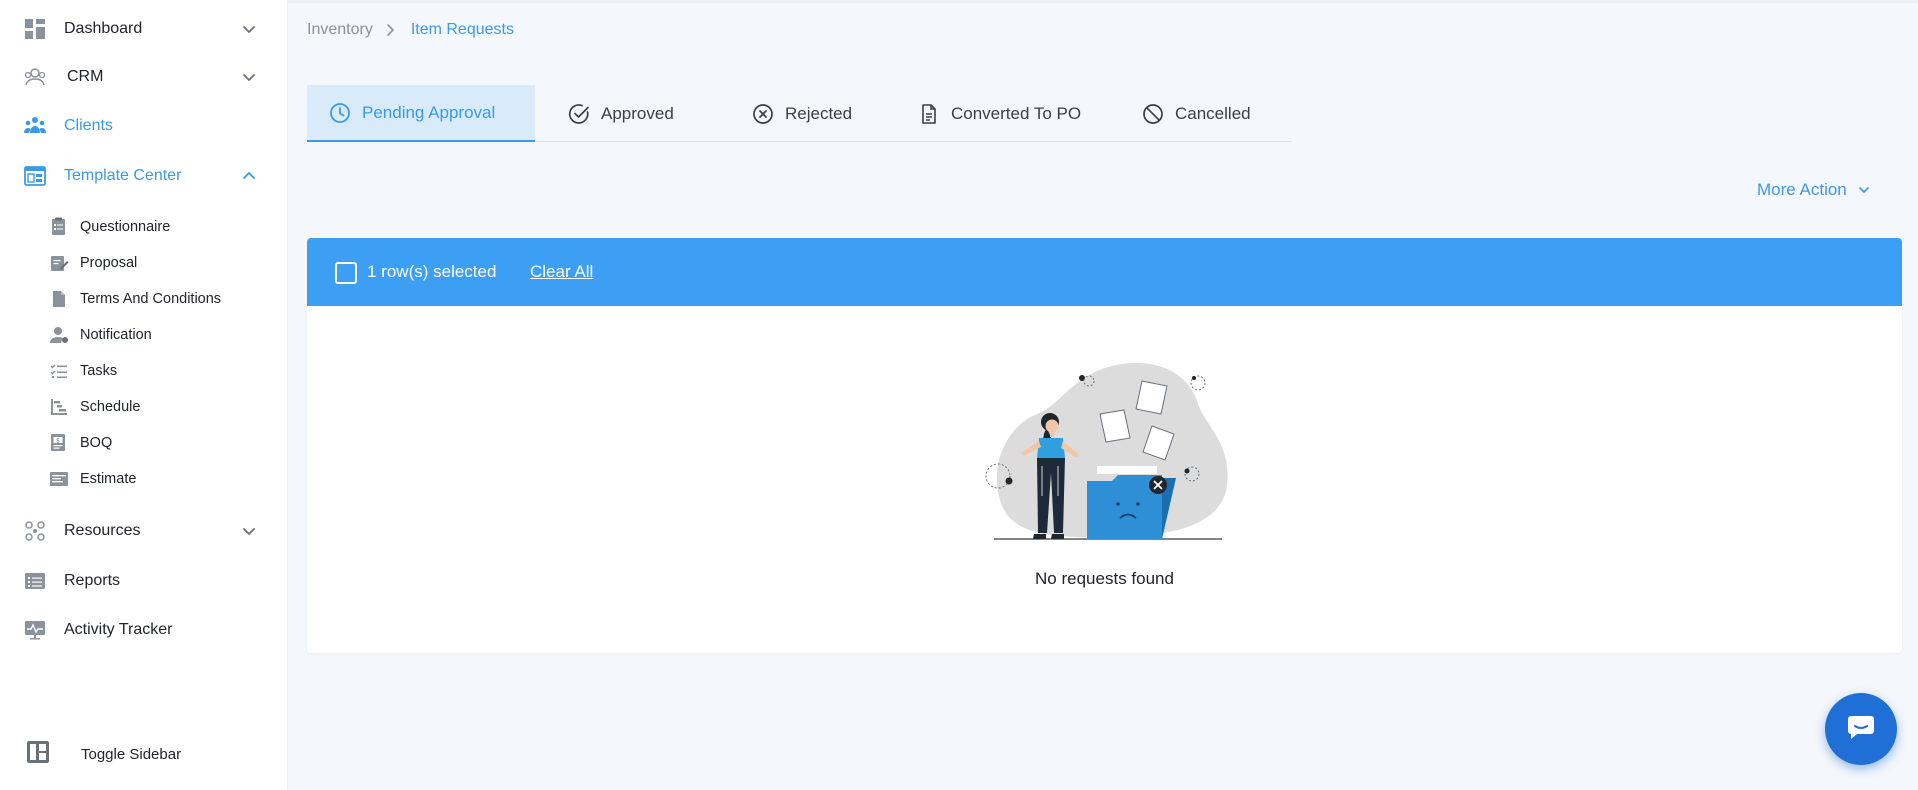 This screenshot has height=790, width=1918. I want to click on sidebar-subitem-questionnaire: Questionnaire, so click(144, 227).